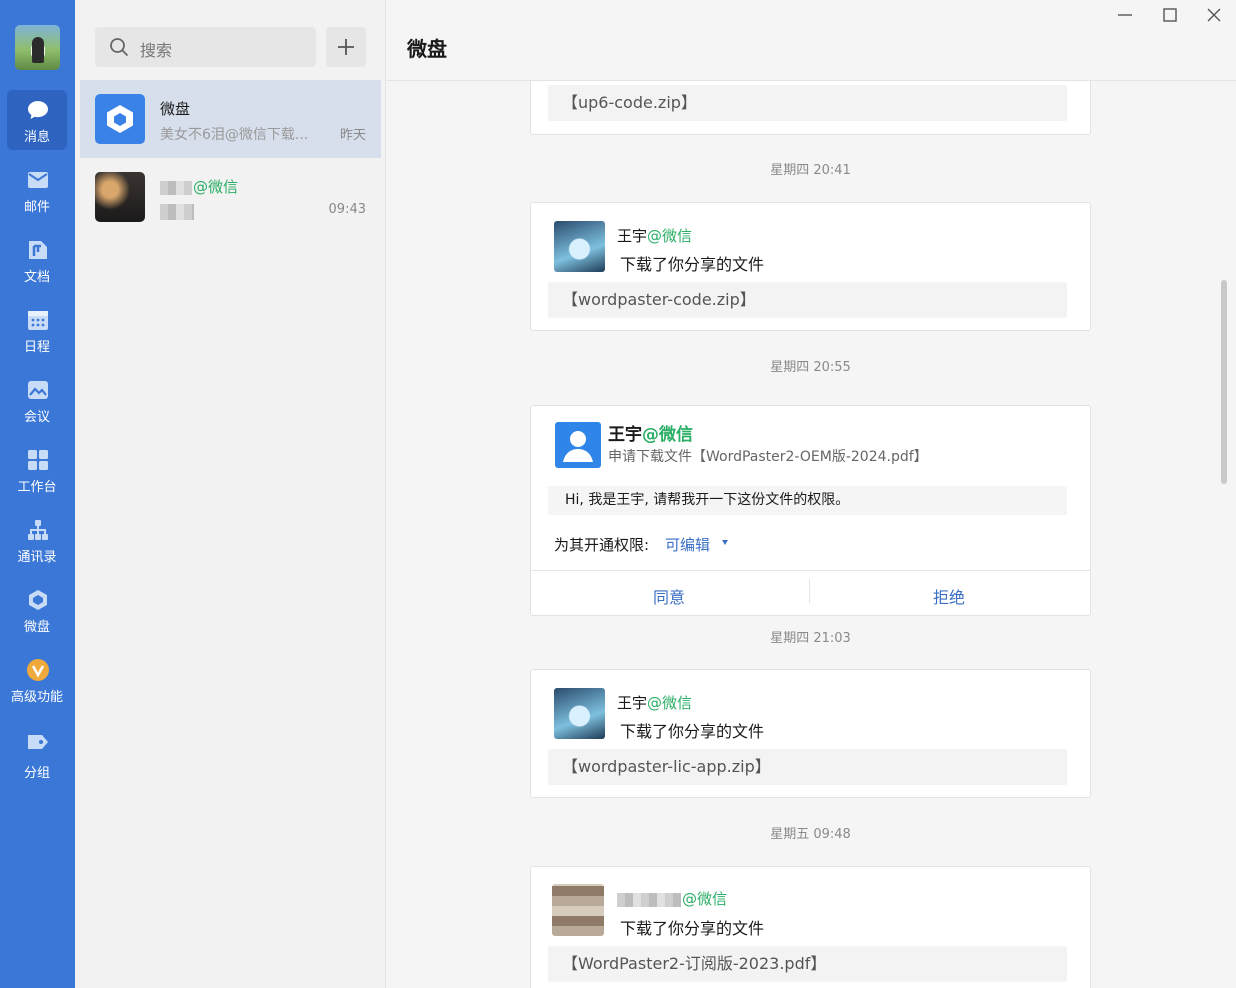 Image resolution: width=1236 pixels, height=988 pixels. I want to click on search-placeholder: 搜索, so click(156, 50).